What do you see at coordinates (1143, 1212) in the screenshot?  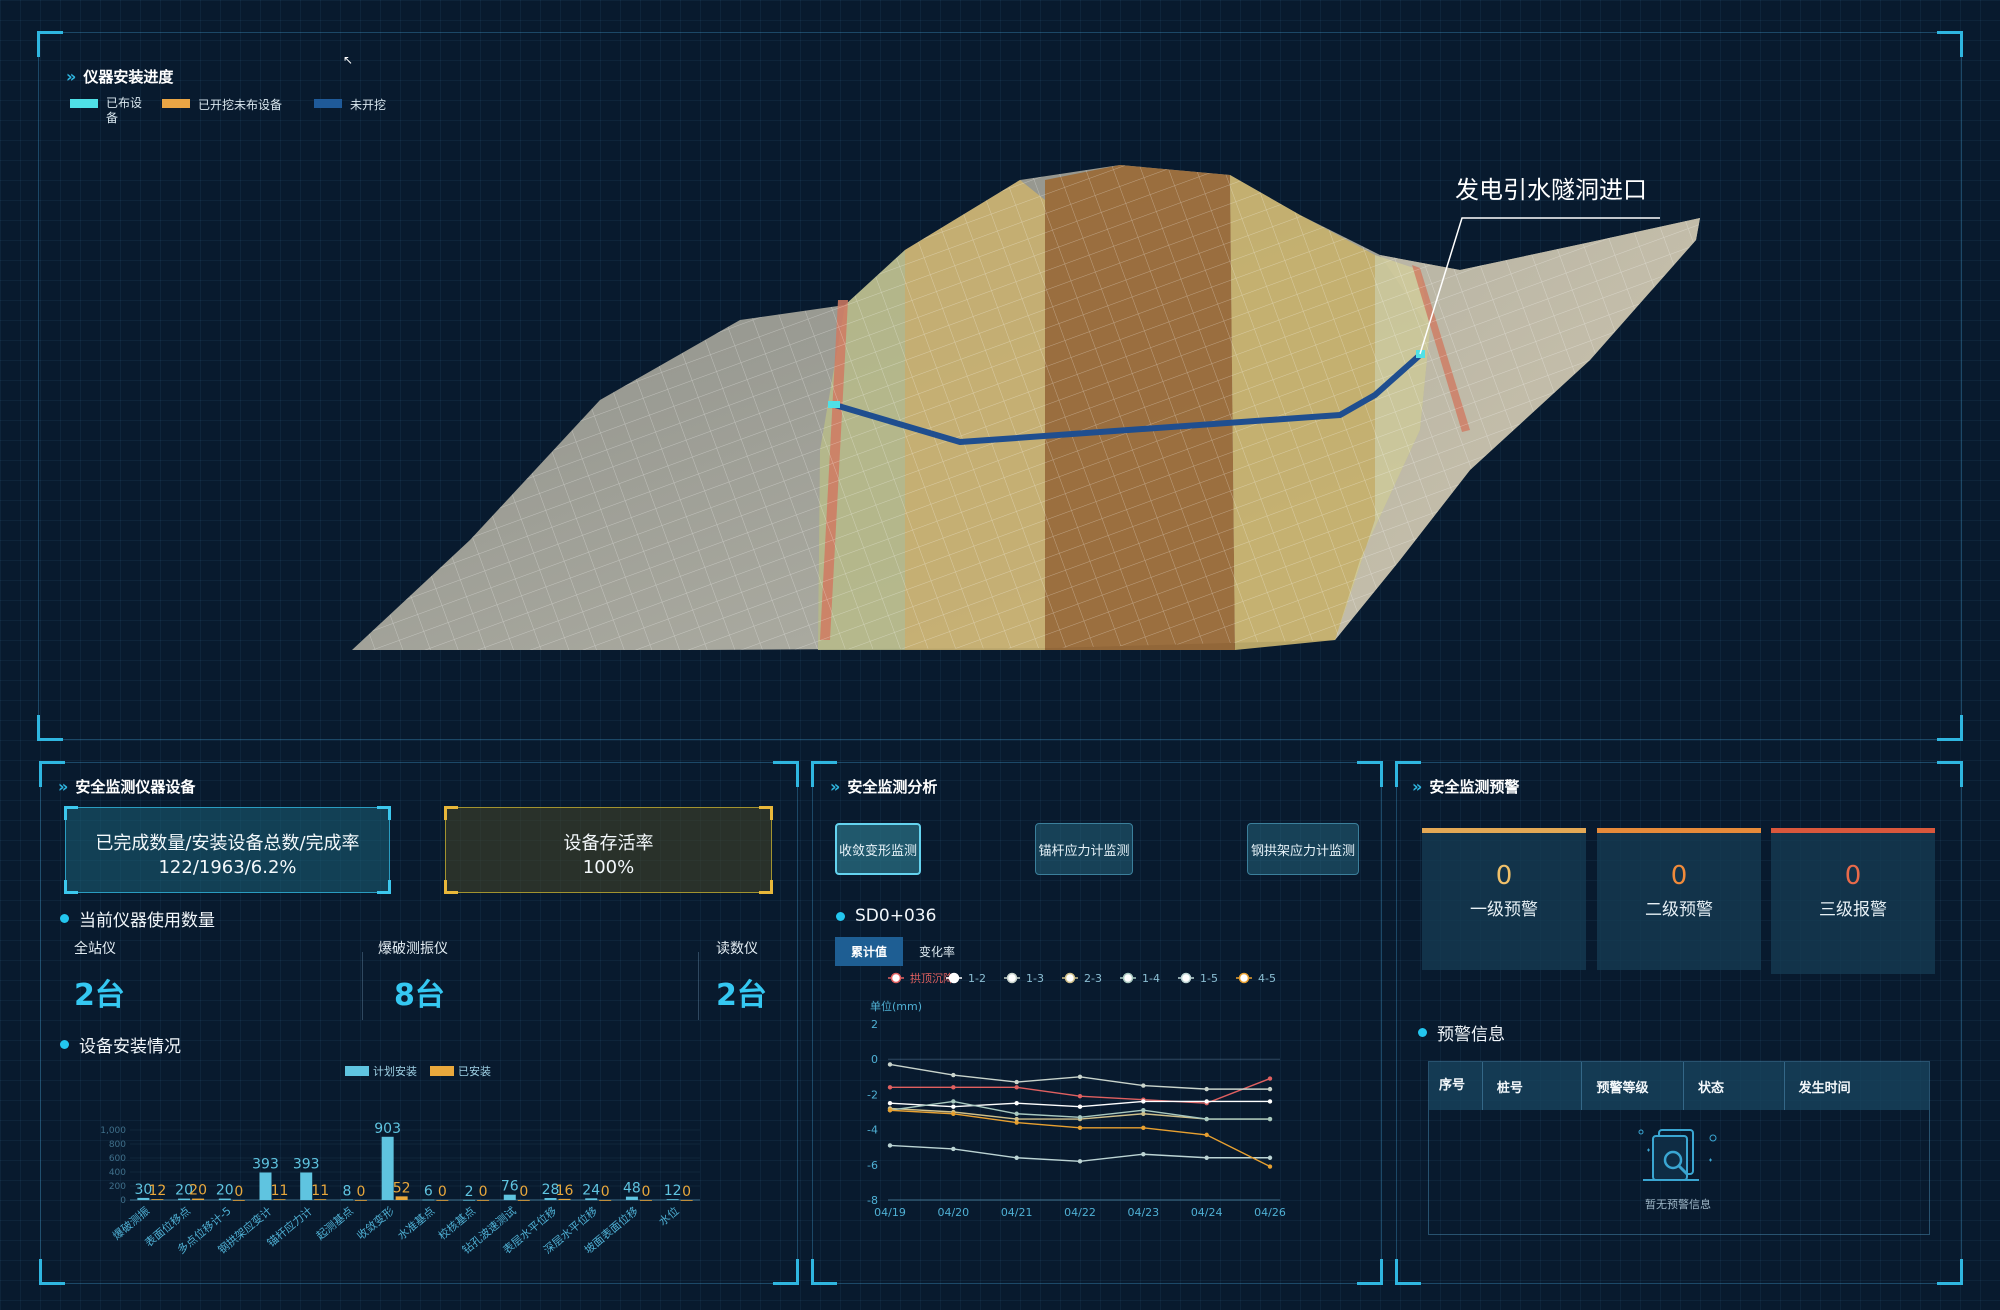 I see `x-tick-label: 04/23` at bounding box center [1143, 1212].